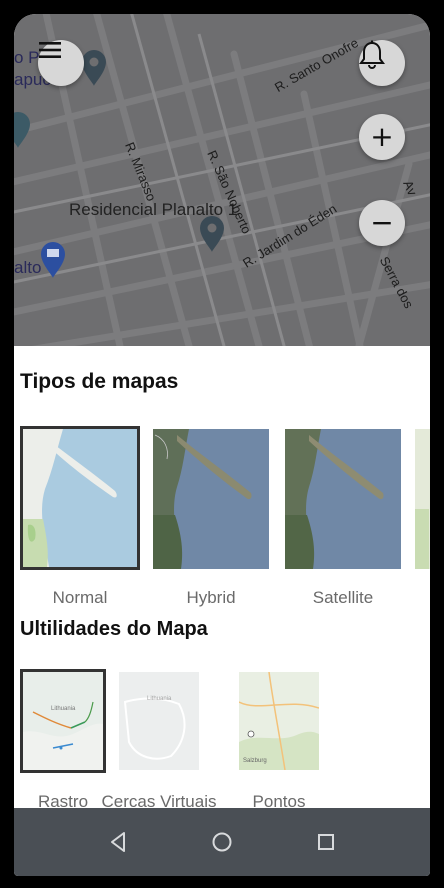  I want to click on cercas-thumbnail: Lithuania, so click(159, 721).